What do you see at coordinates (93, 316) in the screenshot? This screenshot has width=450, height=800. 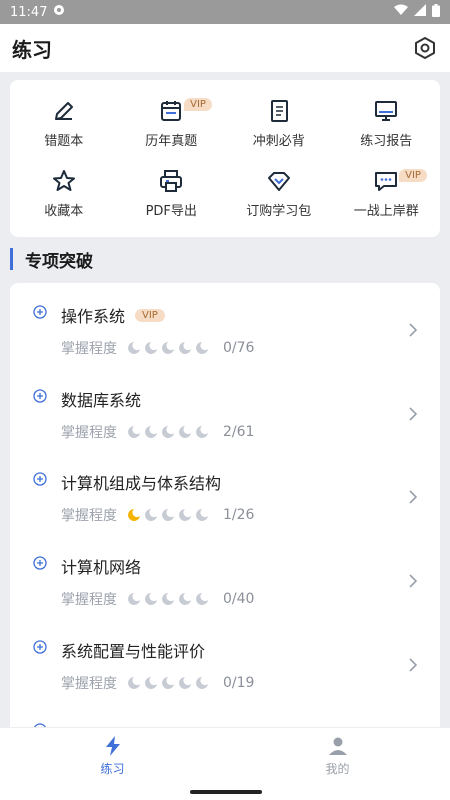 I see `topic-title: 操作系统` at bounding box center [93, 316].